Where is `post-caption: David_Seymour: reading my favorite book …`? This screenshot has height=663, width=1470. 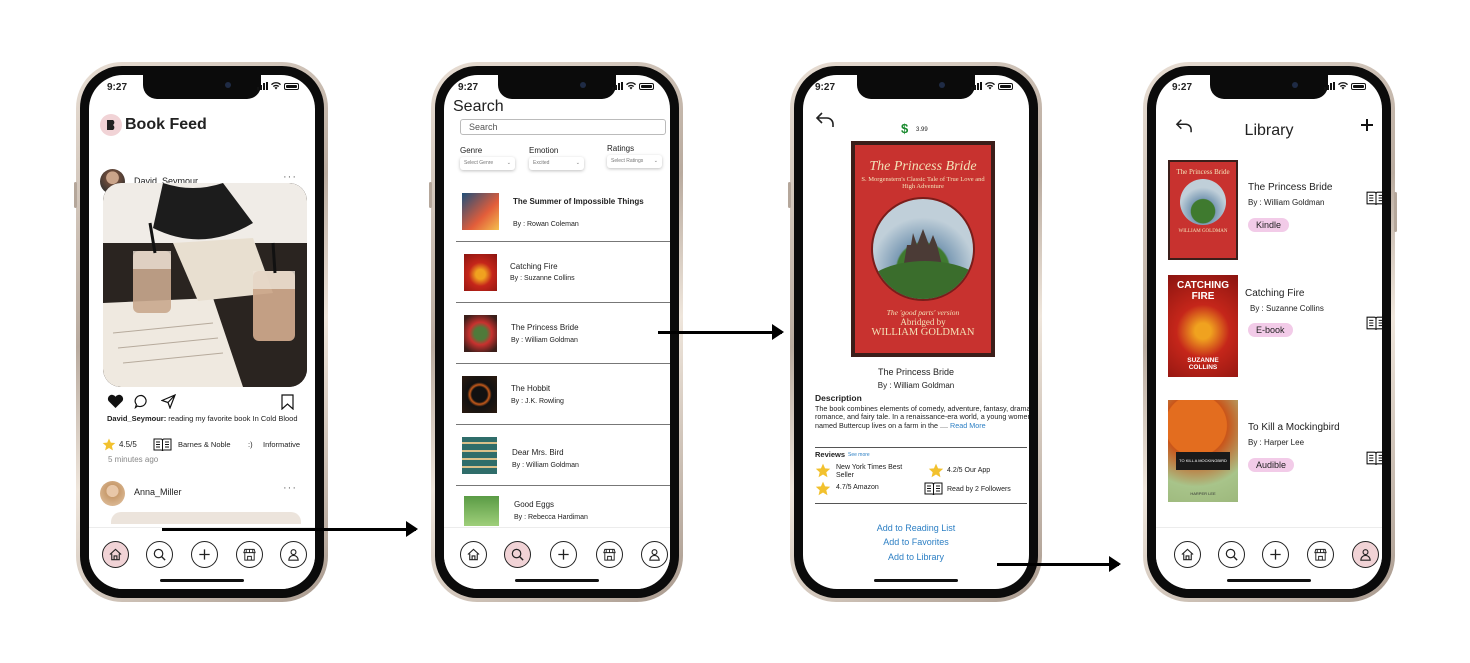
post-caption: David_Seymour: reading my favorite book … is located at coordinates (207, 419).